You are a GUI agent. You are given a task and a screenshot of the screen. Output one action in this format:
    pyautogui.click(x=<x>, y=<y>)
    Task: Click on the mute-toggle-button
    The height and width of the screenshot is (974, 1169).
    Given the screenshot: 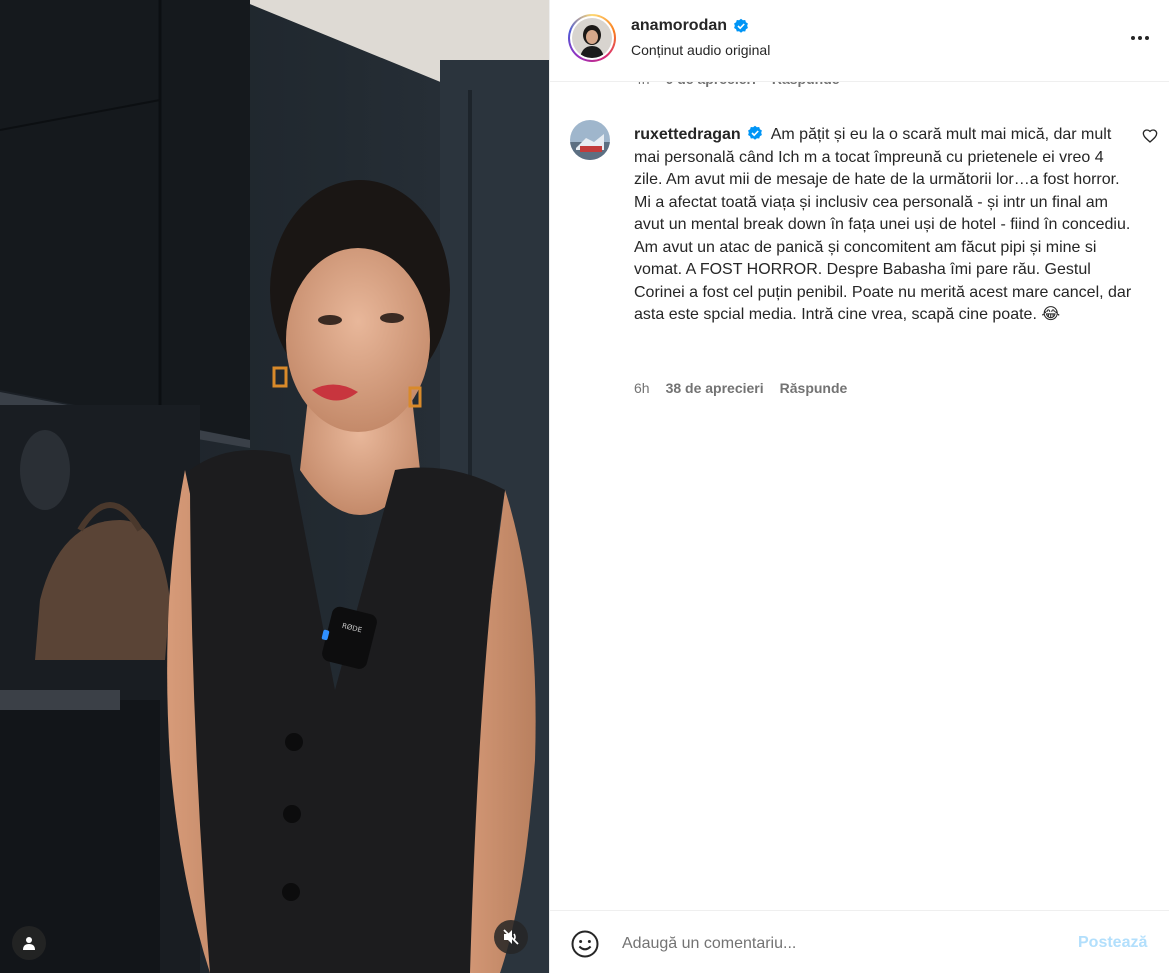 What is the action you would take?
    pyautogui.click(x=511, y=937)
    